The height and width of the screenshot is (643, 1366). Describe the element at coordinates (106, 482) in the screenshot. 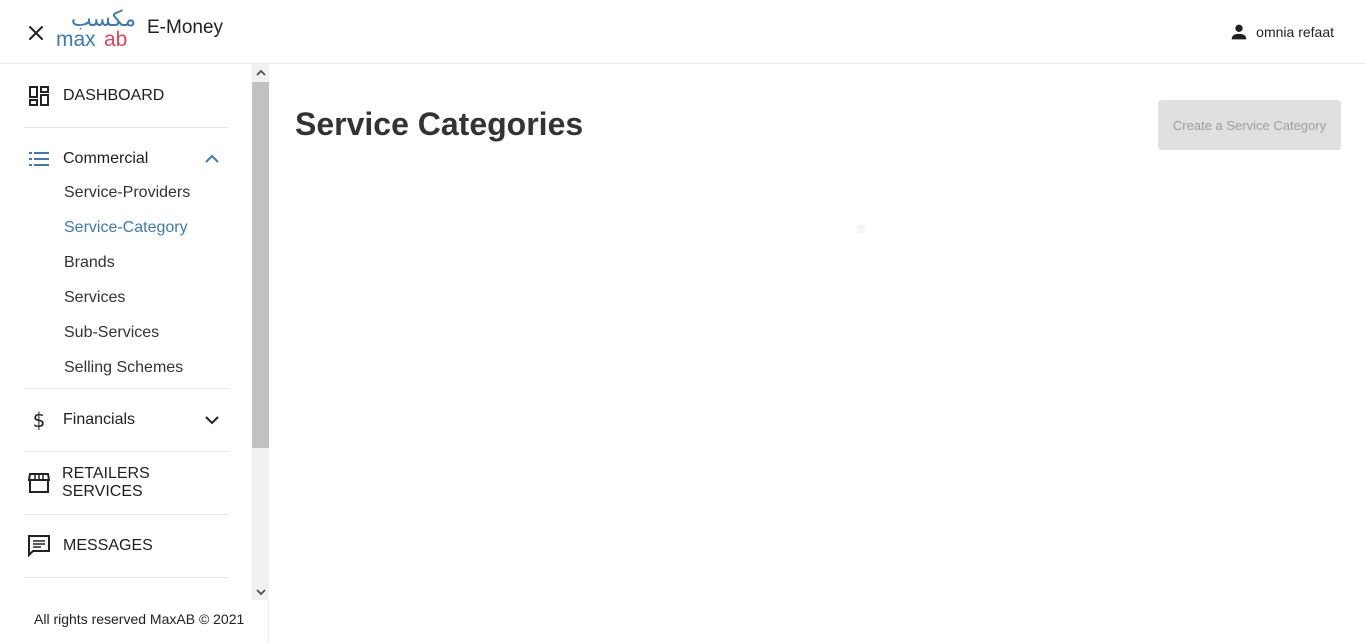

I see `sidebar-item-label: RETAILERS SERVICES` at that location.